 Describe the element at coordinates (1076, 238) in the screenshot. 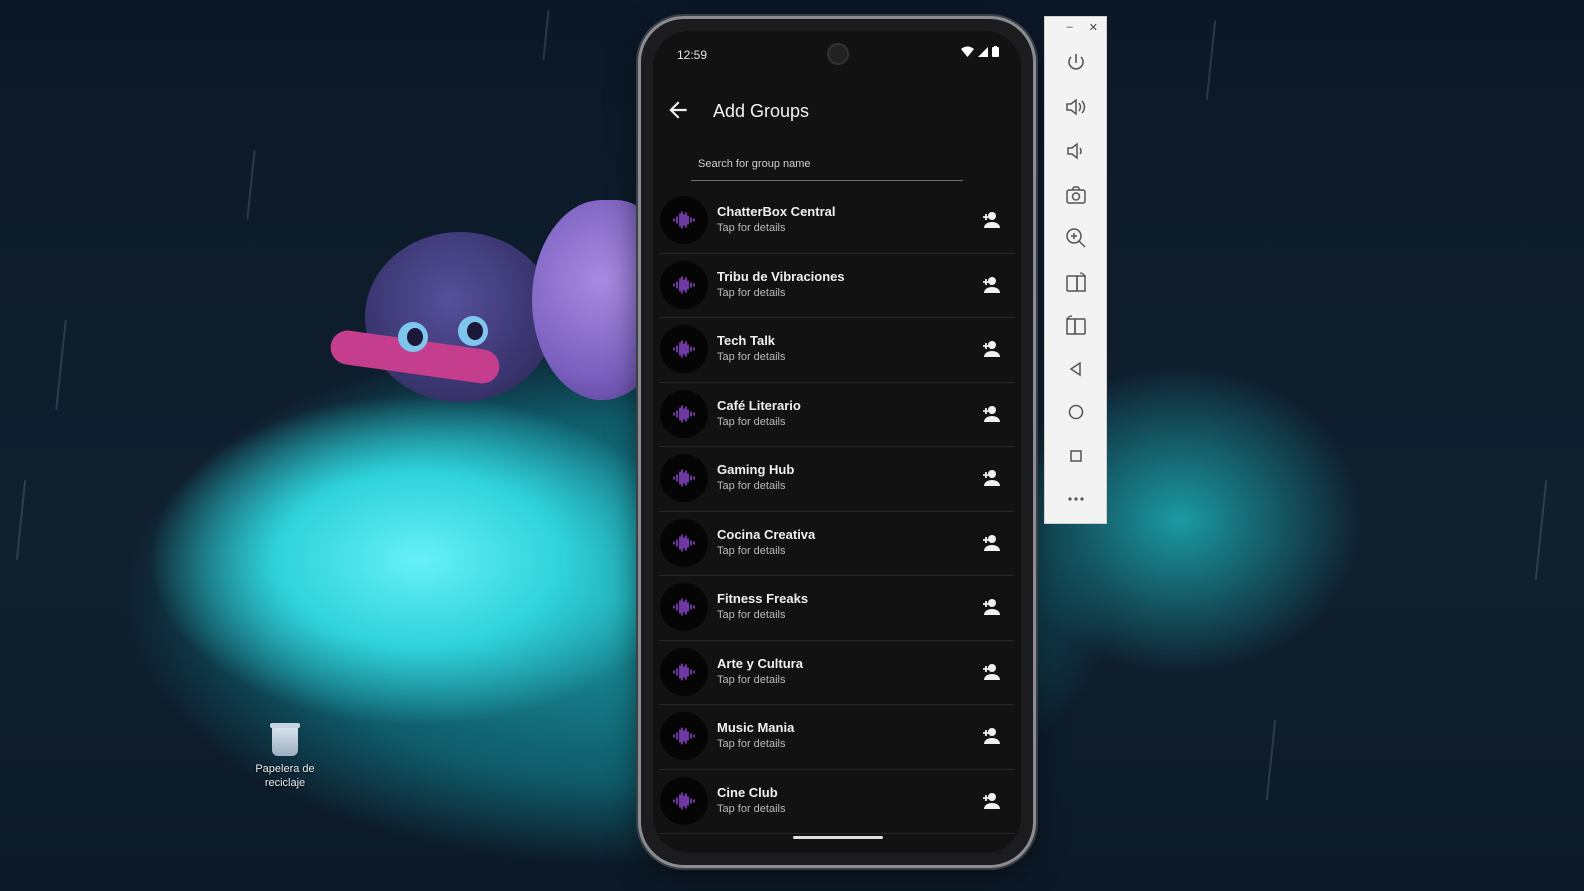

I see `zoom-in-icon` at that location.